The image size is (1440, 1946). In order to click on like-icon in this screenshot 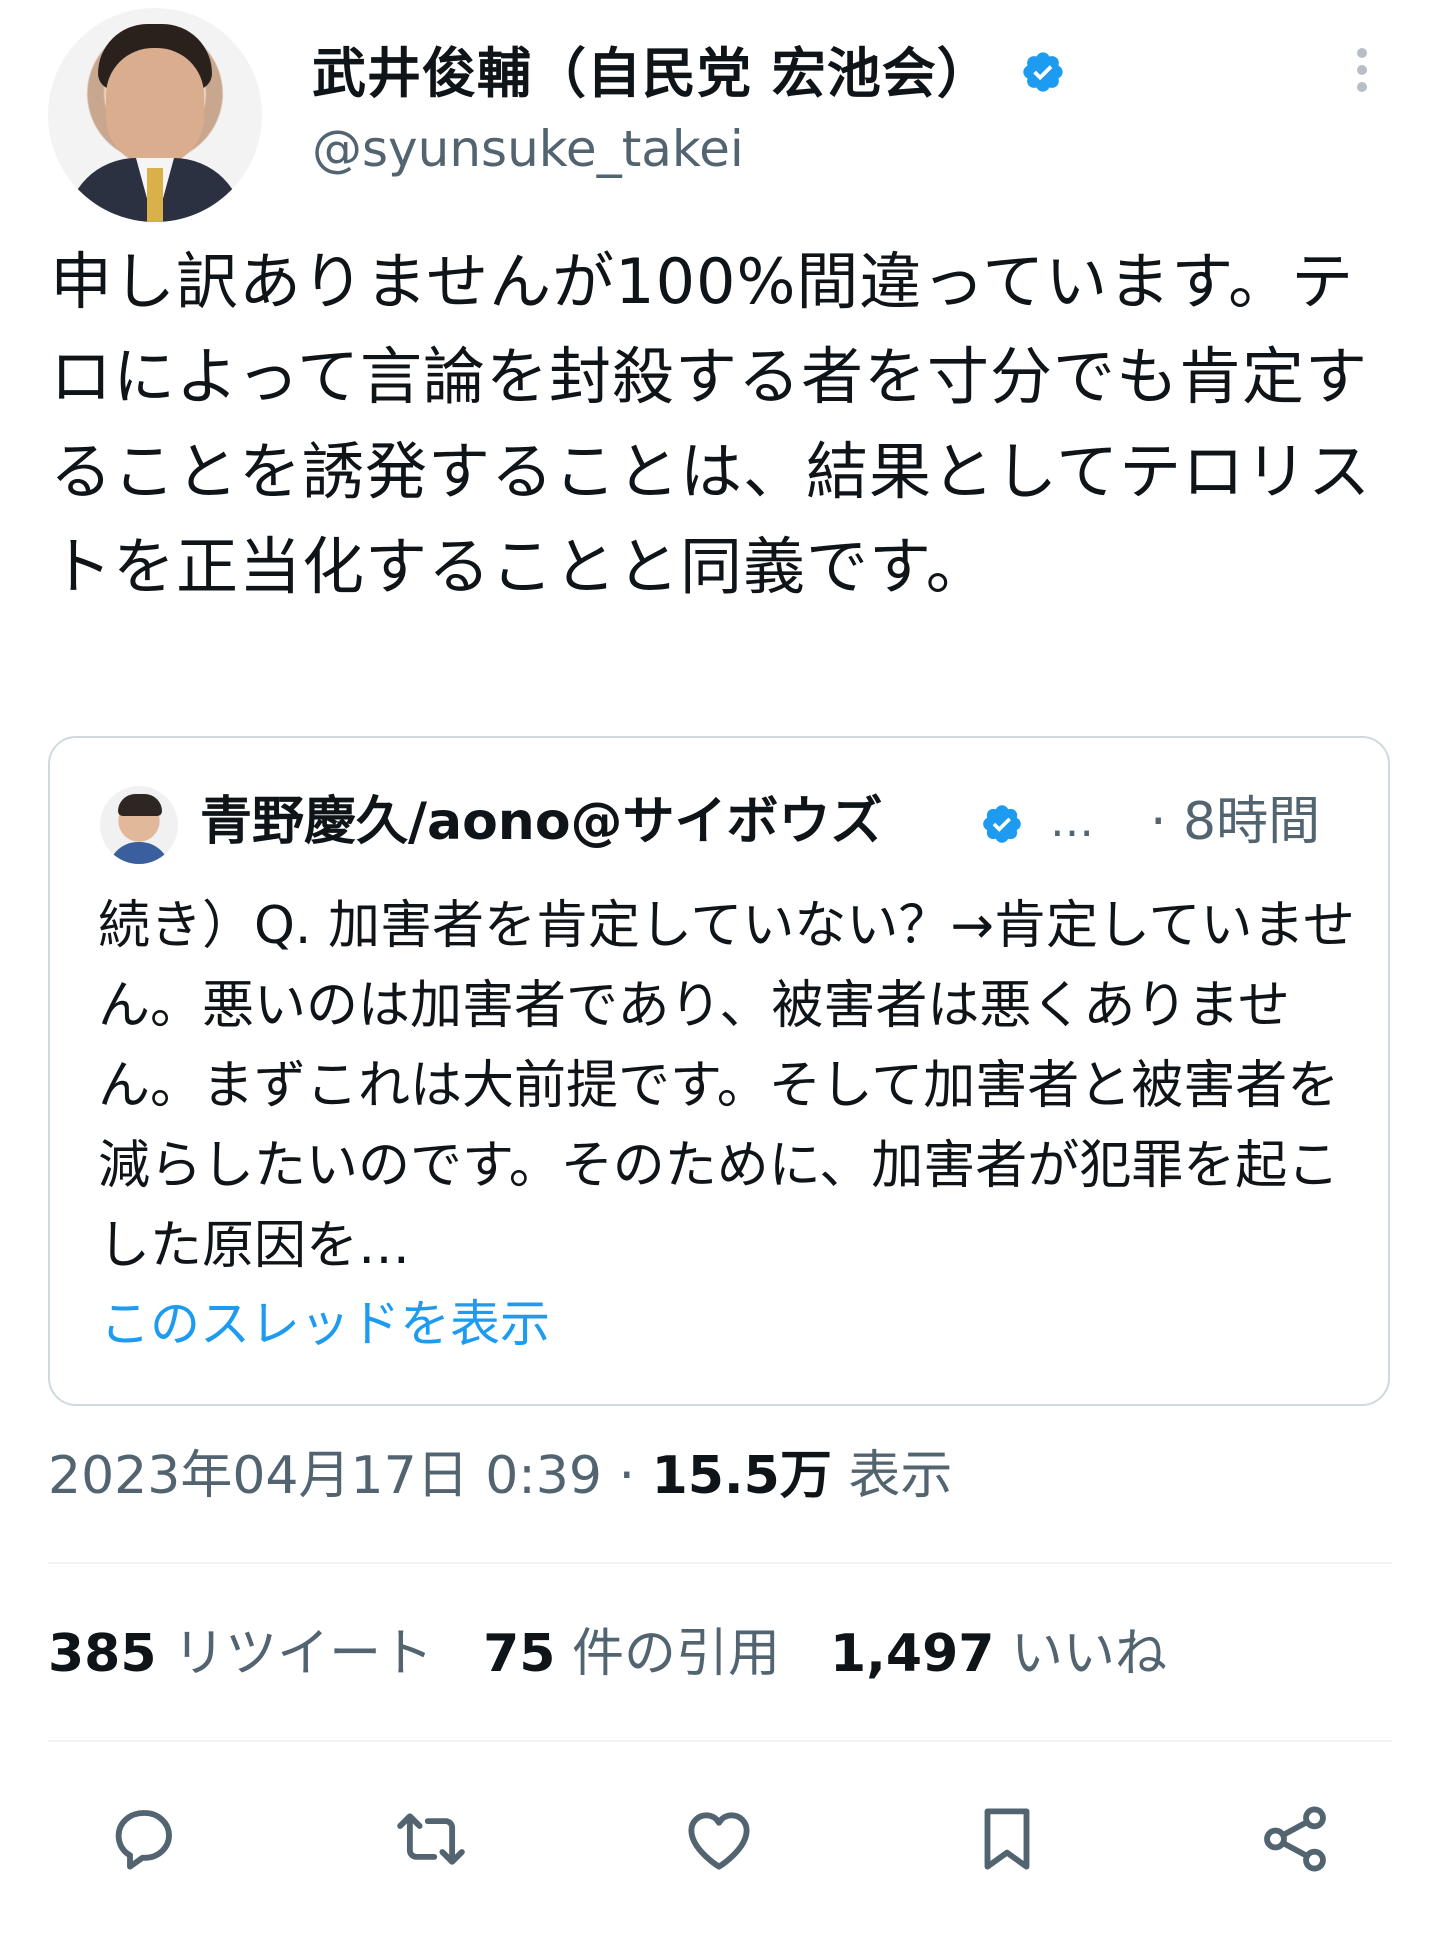, I will do `click(719, 1841)`.